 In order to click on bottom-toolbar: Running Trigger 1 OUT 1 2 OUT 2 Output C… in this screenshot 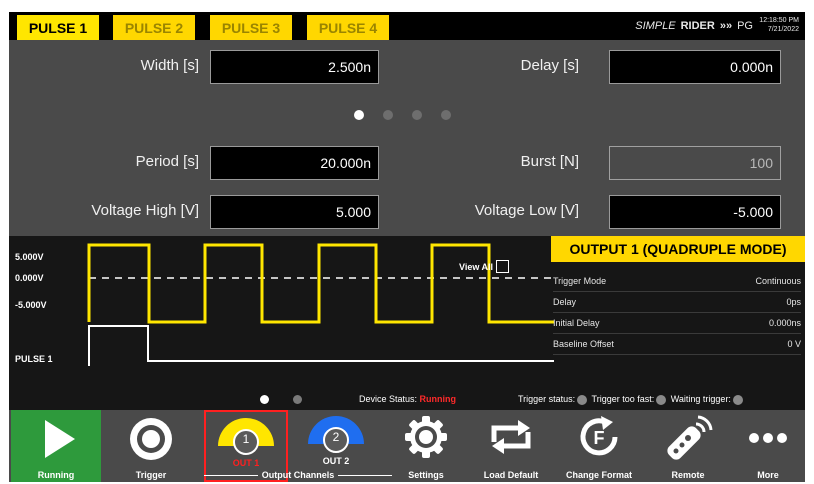, I will do `click(407, 446)`.